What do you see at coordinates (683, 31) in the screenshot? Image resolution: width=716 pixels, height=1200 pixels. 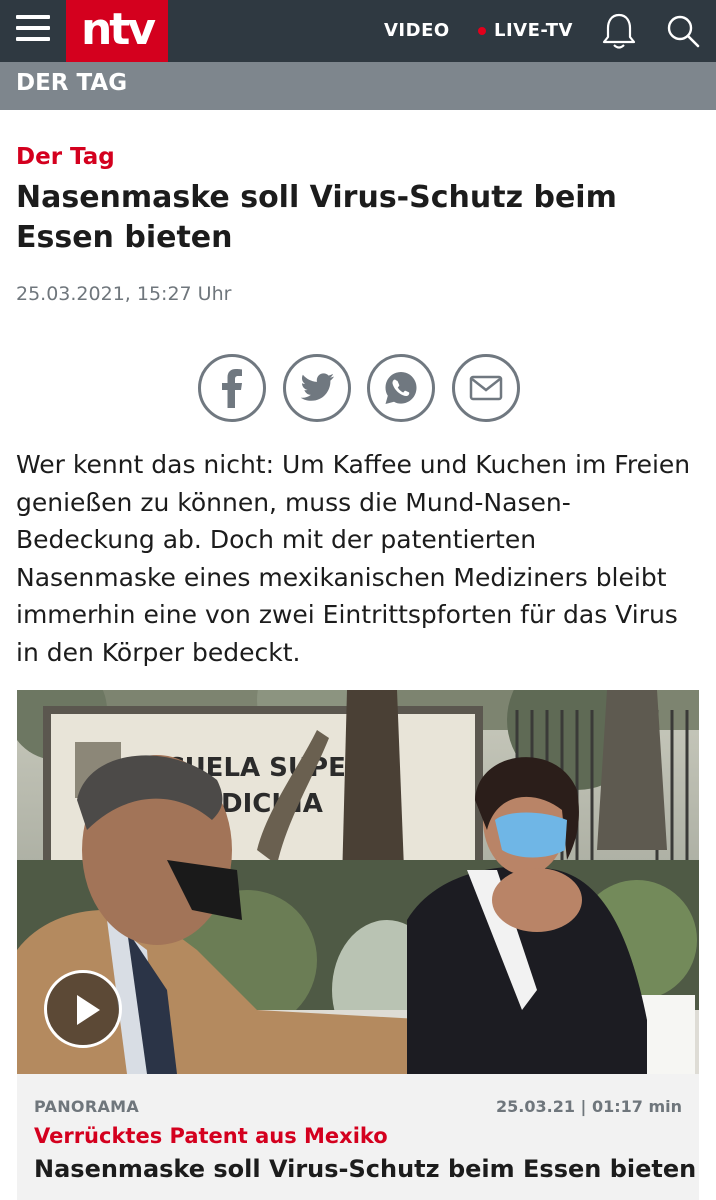 I see `search-icon` at bounding box center [683, 31].